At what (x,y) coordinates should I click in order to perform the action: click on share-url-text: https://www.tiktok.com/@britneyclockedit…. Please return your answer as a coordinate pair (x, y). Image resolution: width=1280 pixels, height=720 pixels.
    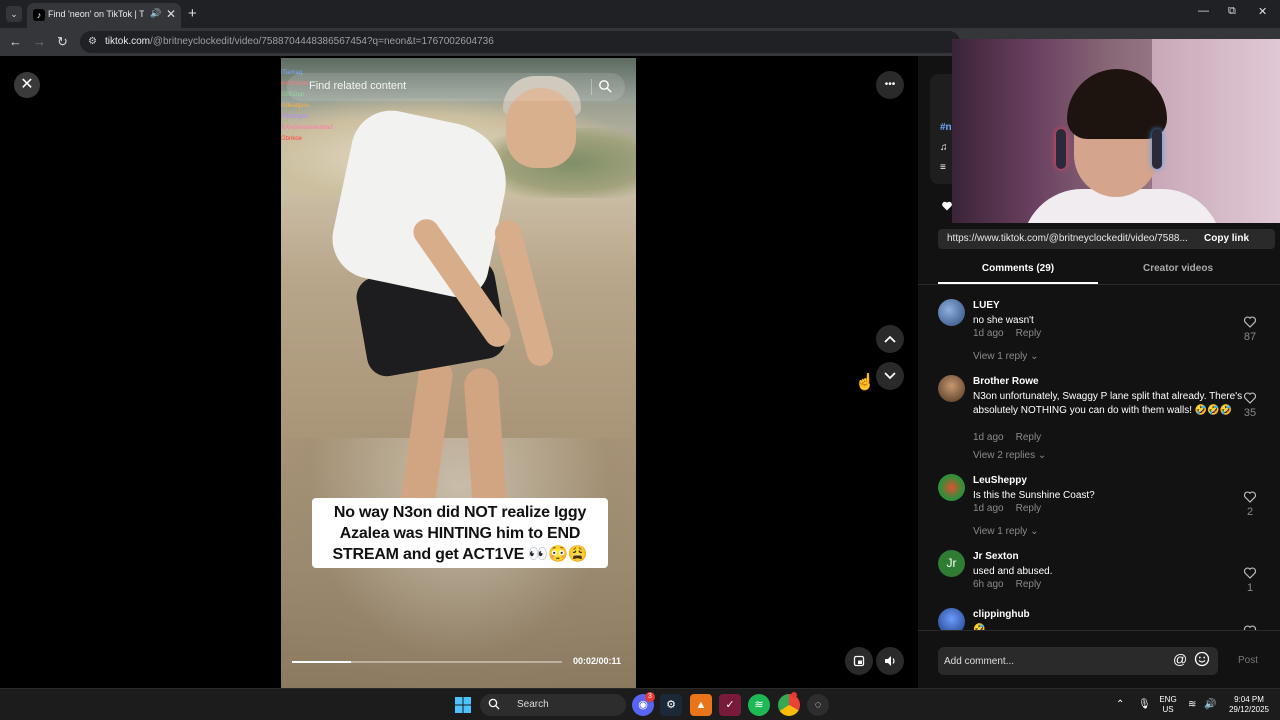
    Looking at the image, I should click on (1069, 238).